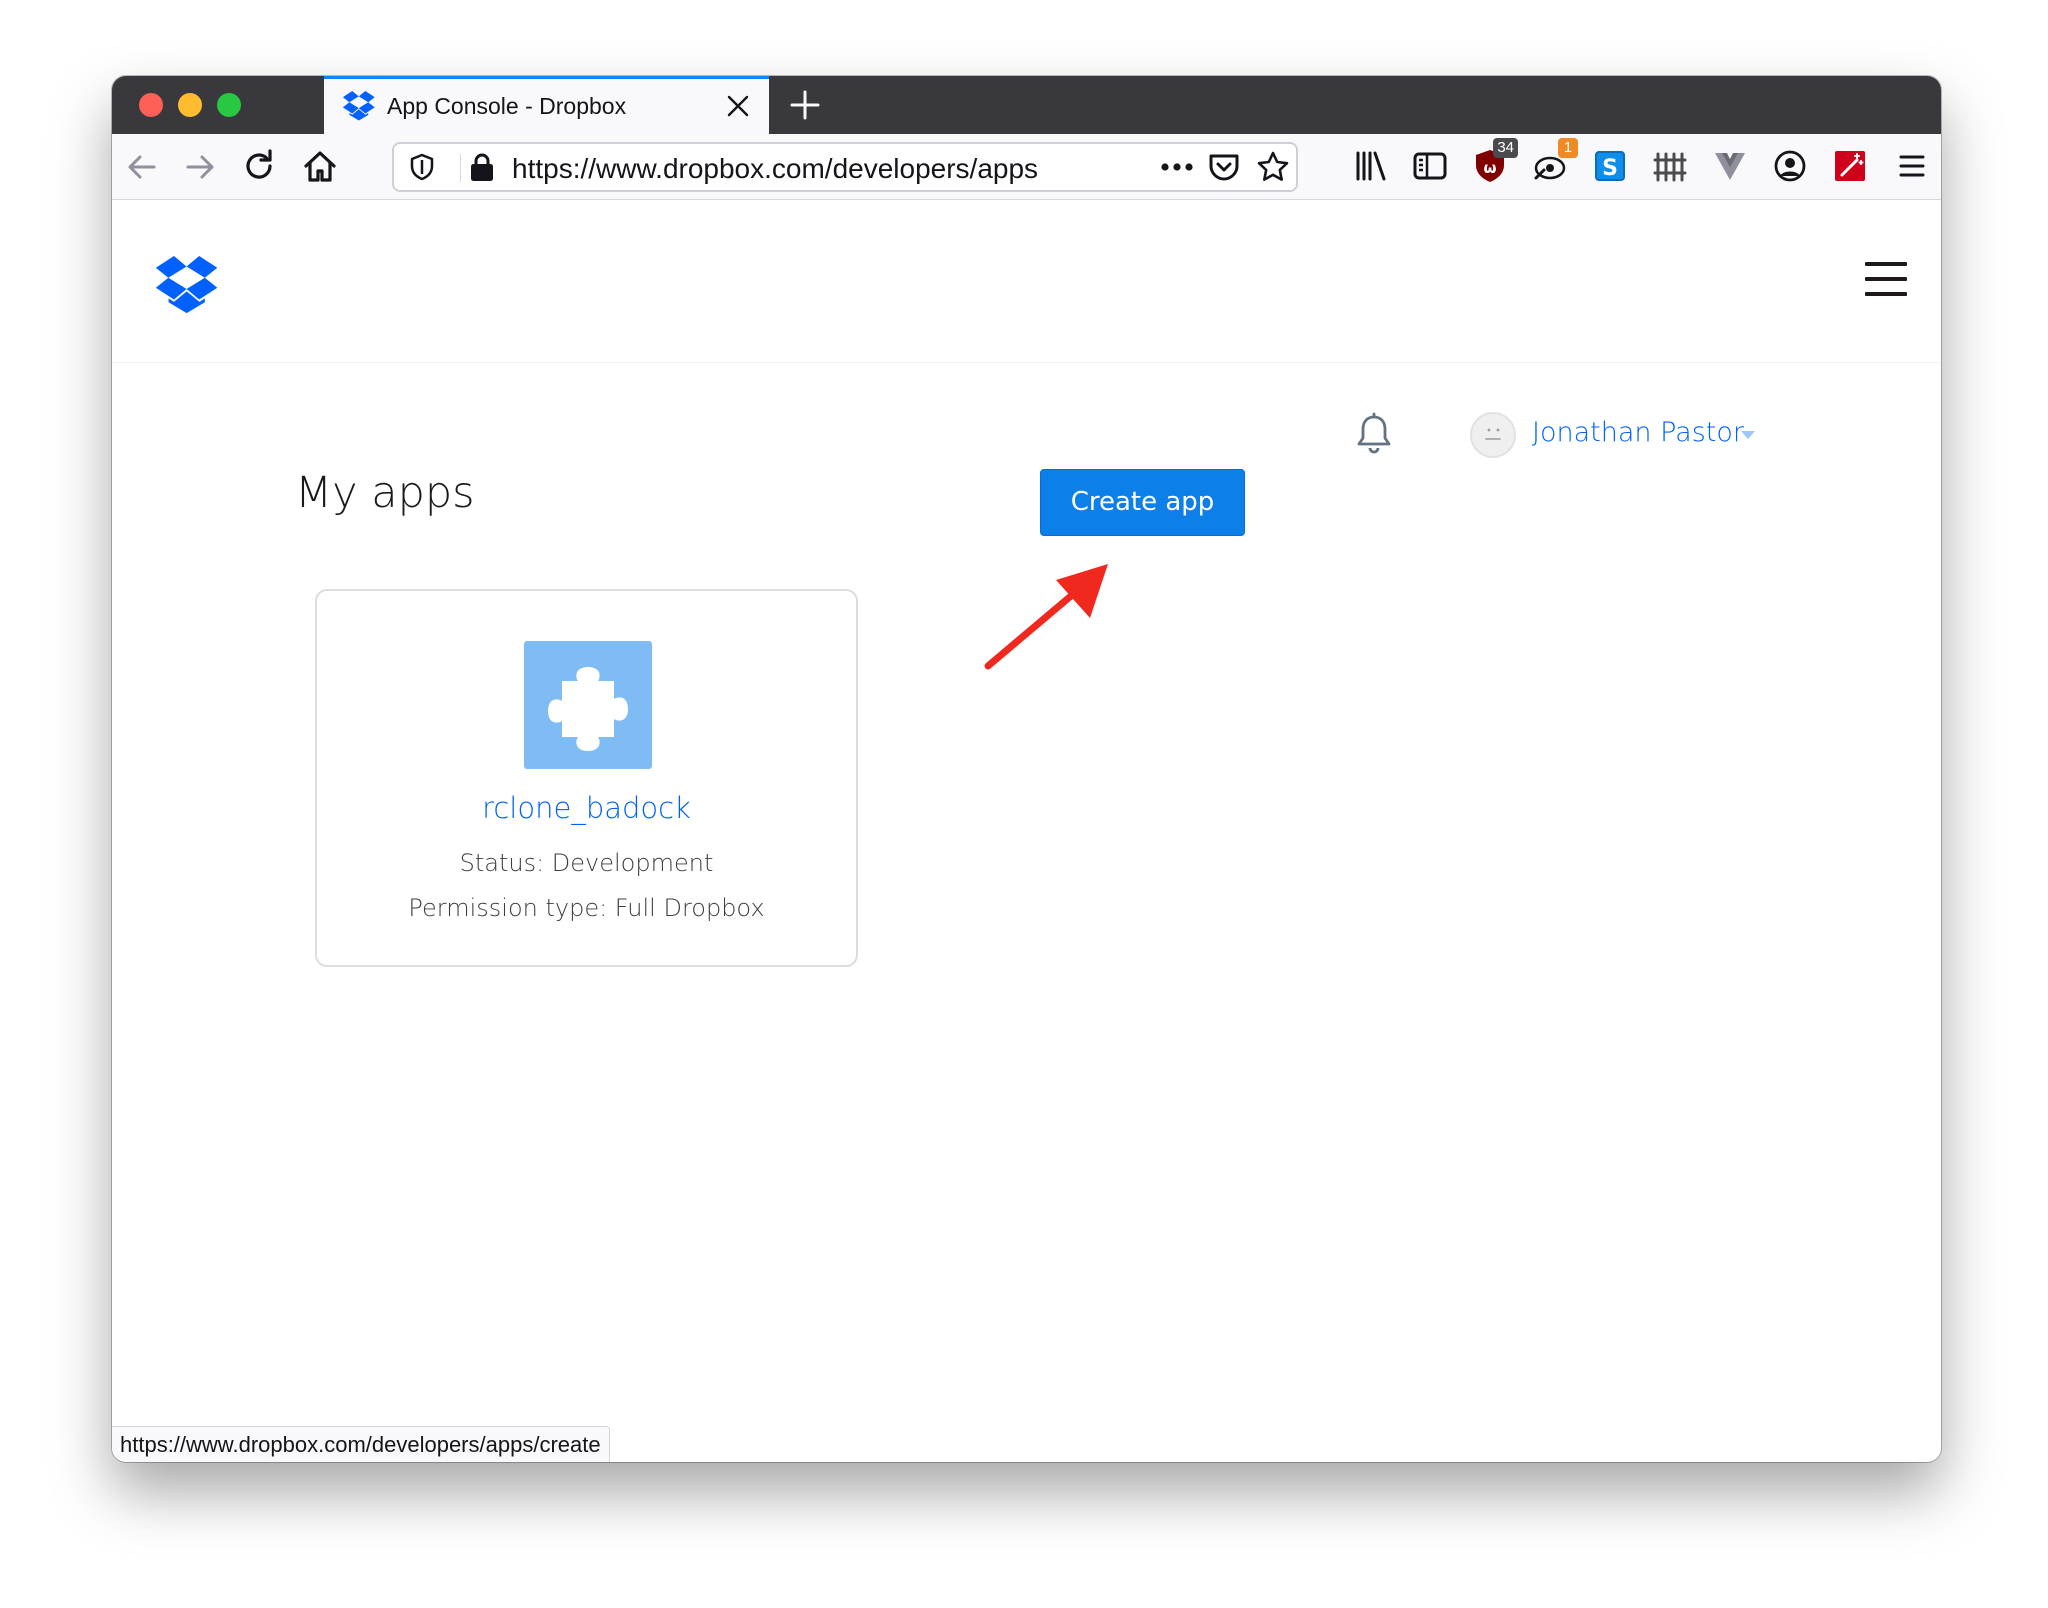  I want to click on url-separator, so click(460, 168).